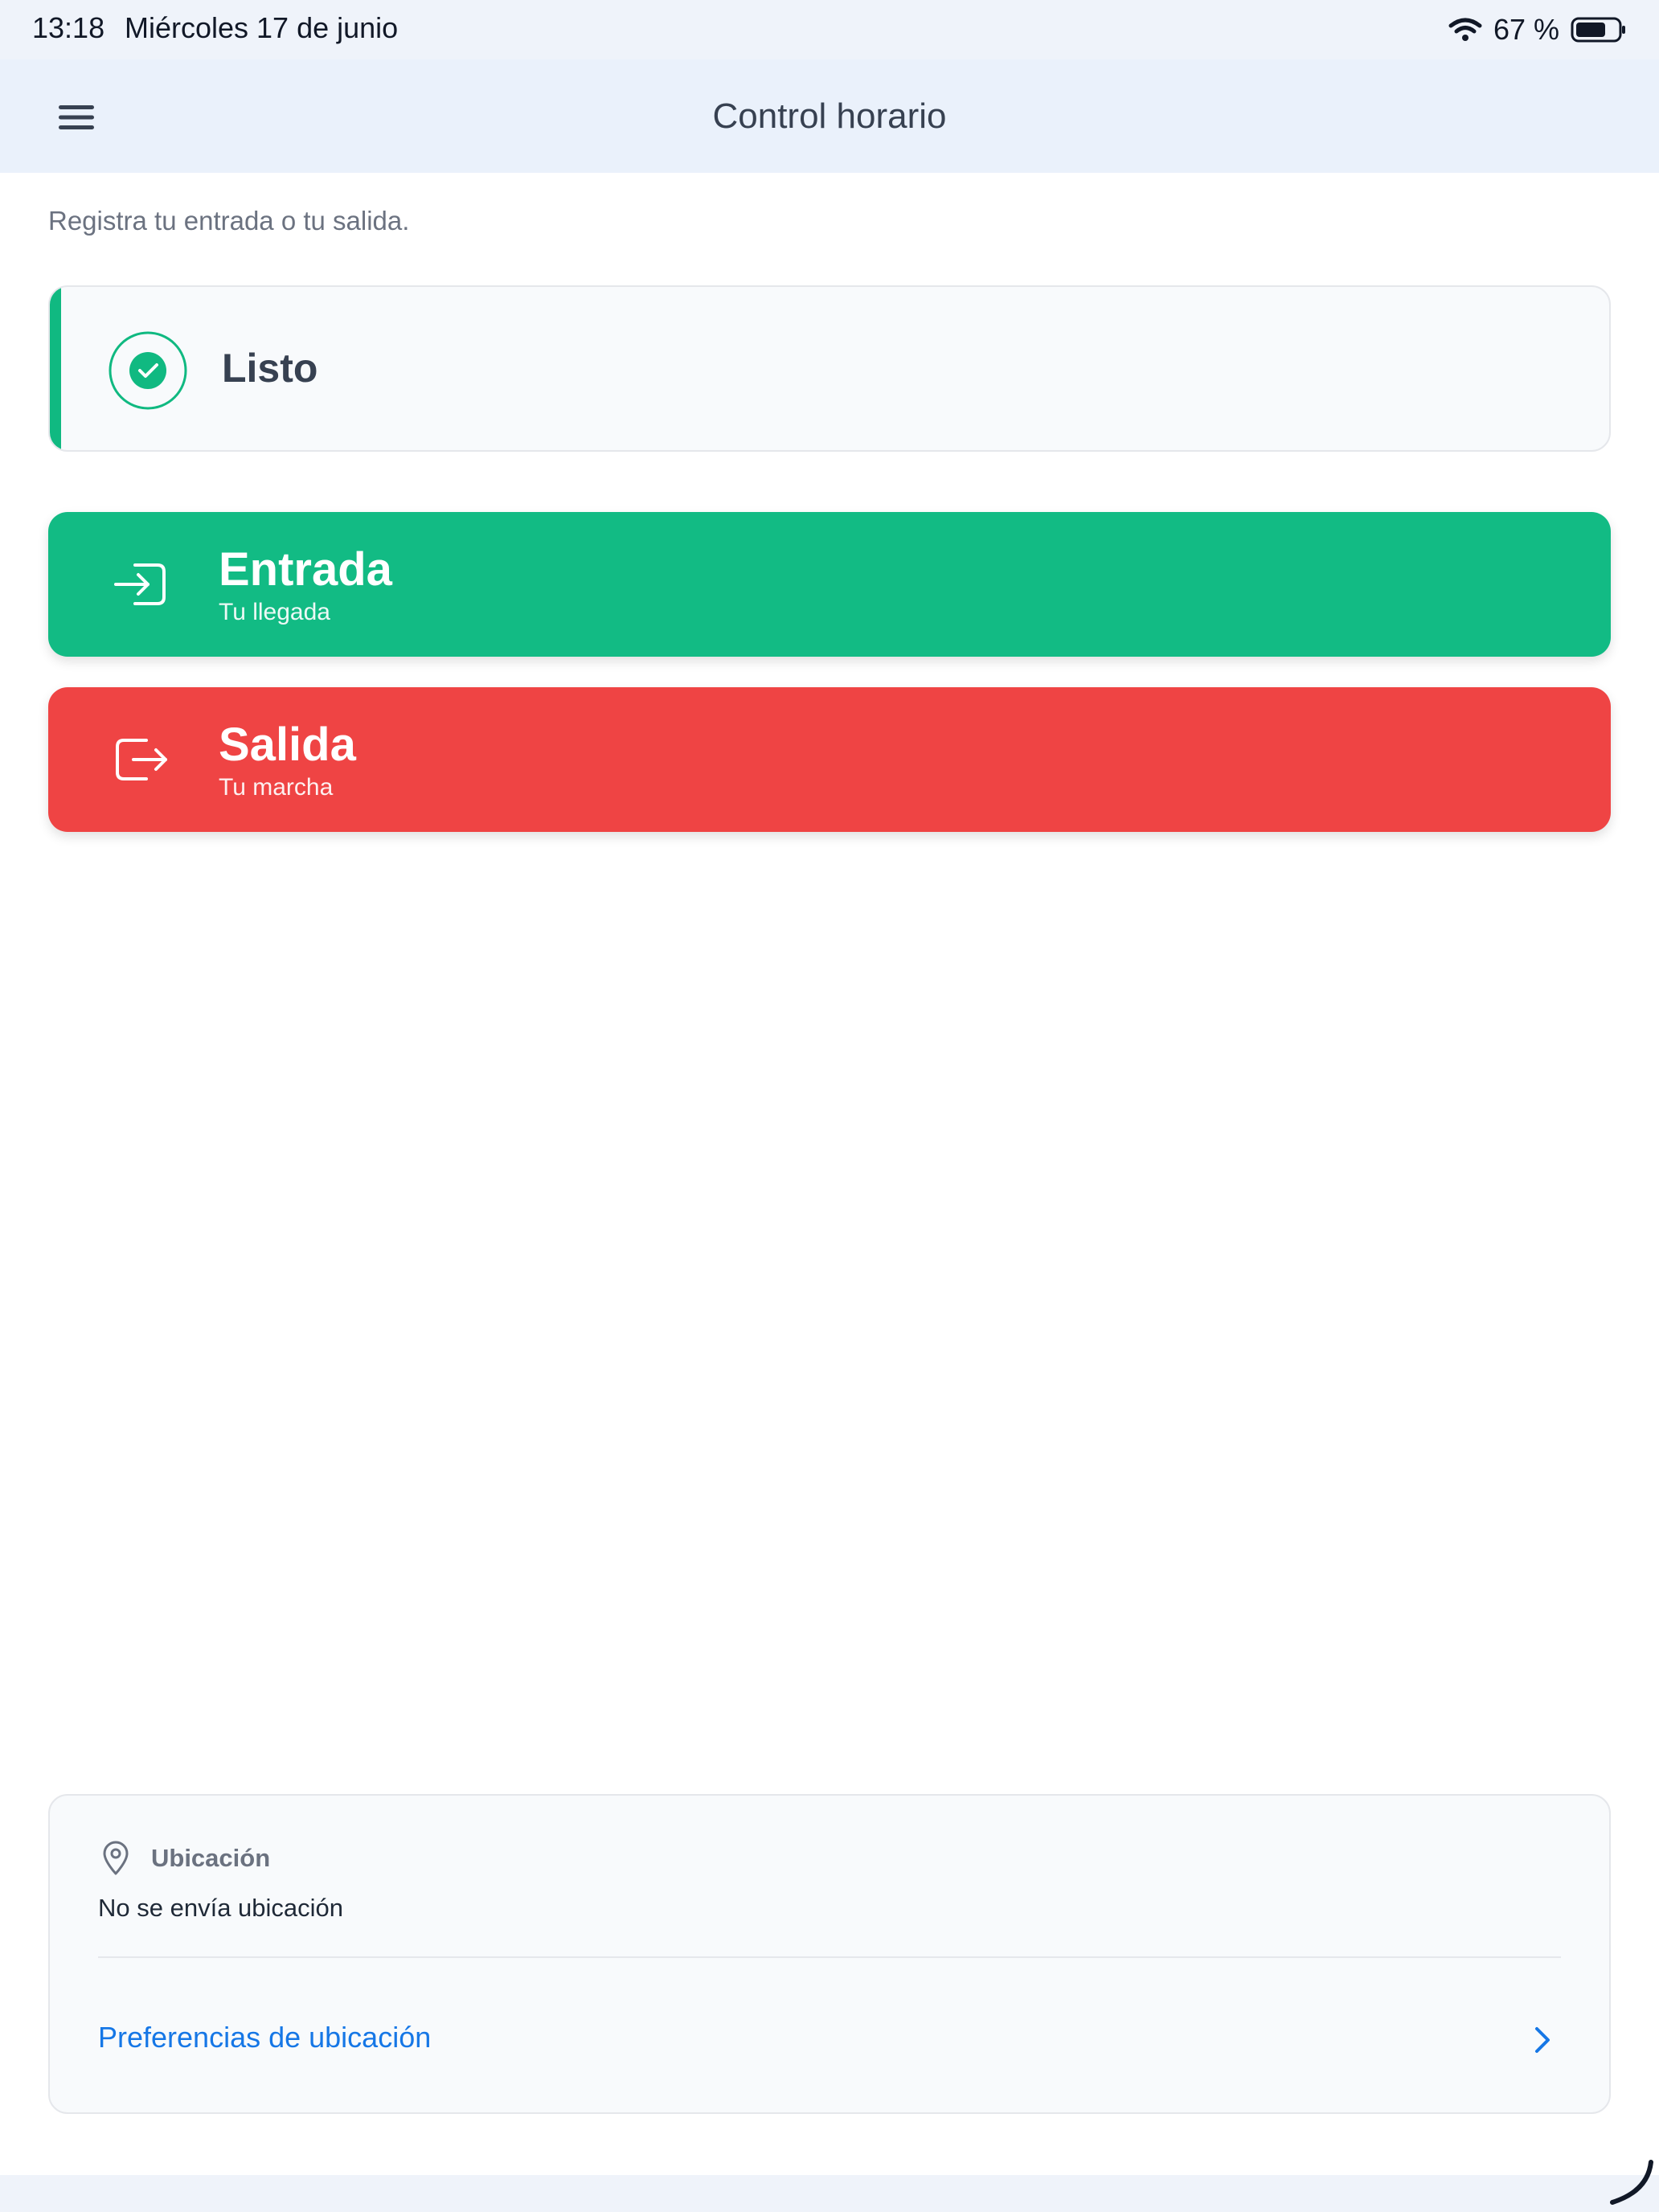 The image size is (1659, 2212). I want to click on map-pin-icon, so click(116, 1858).